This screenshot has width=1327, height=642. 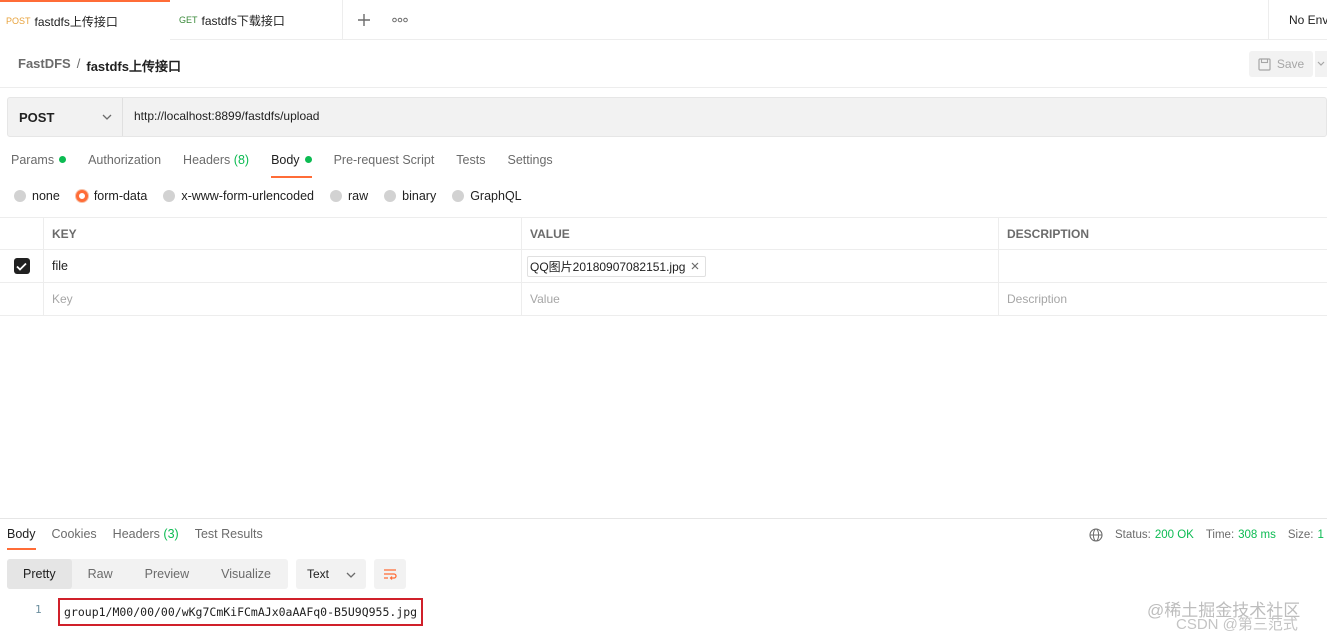 What do you see at coordinates (44, 65) in the screenshot?
I see `breadcrumb-collection: FastDFS` at bounding box center [44, 65].